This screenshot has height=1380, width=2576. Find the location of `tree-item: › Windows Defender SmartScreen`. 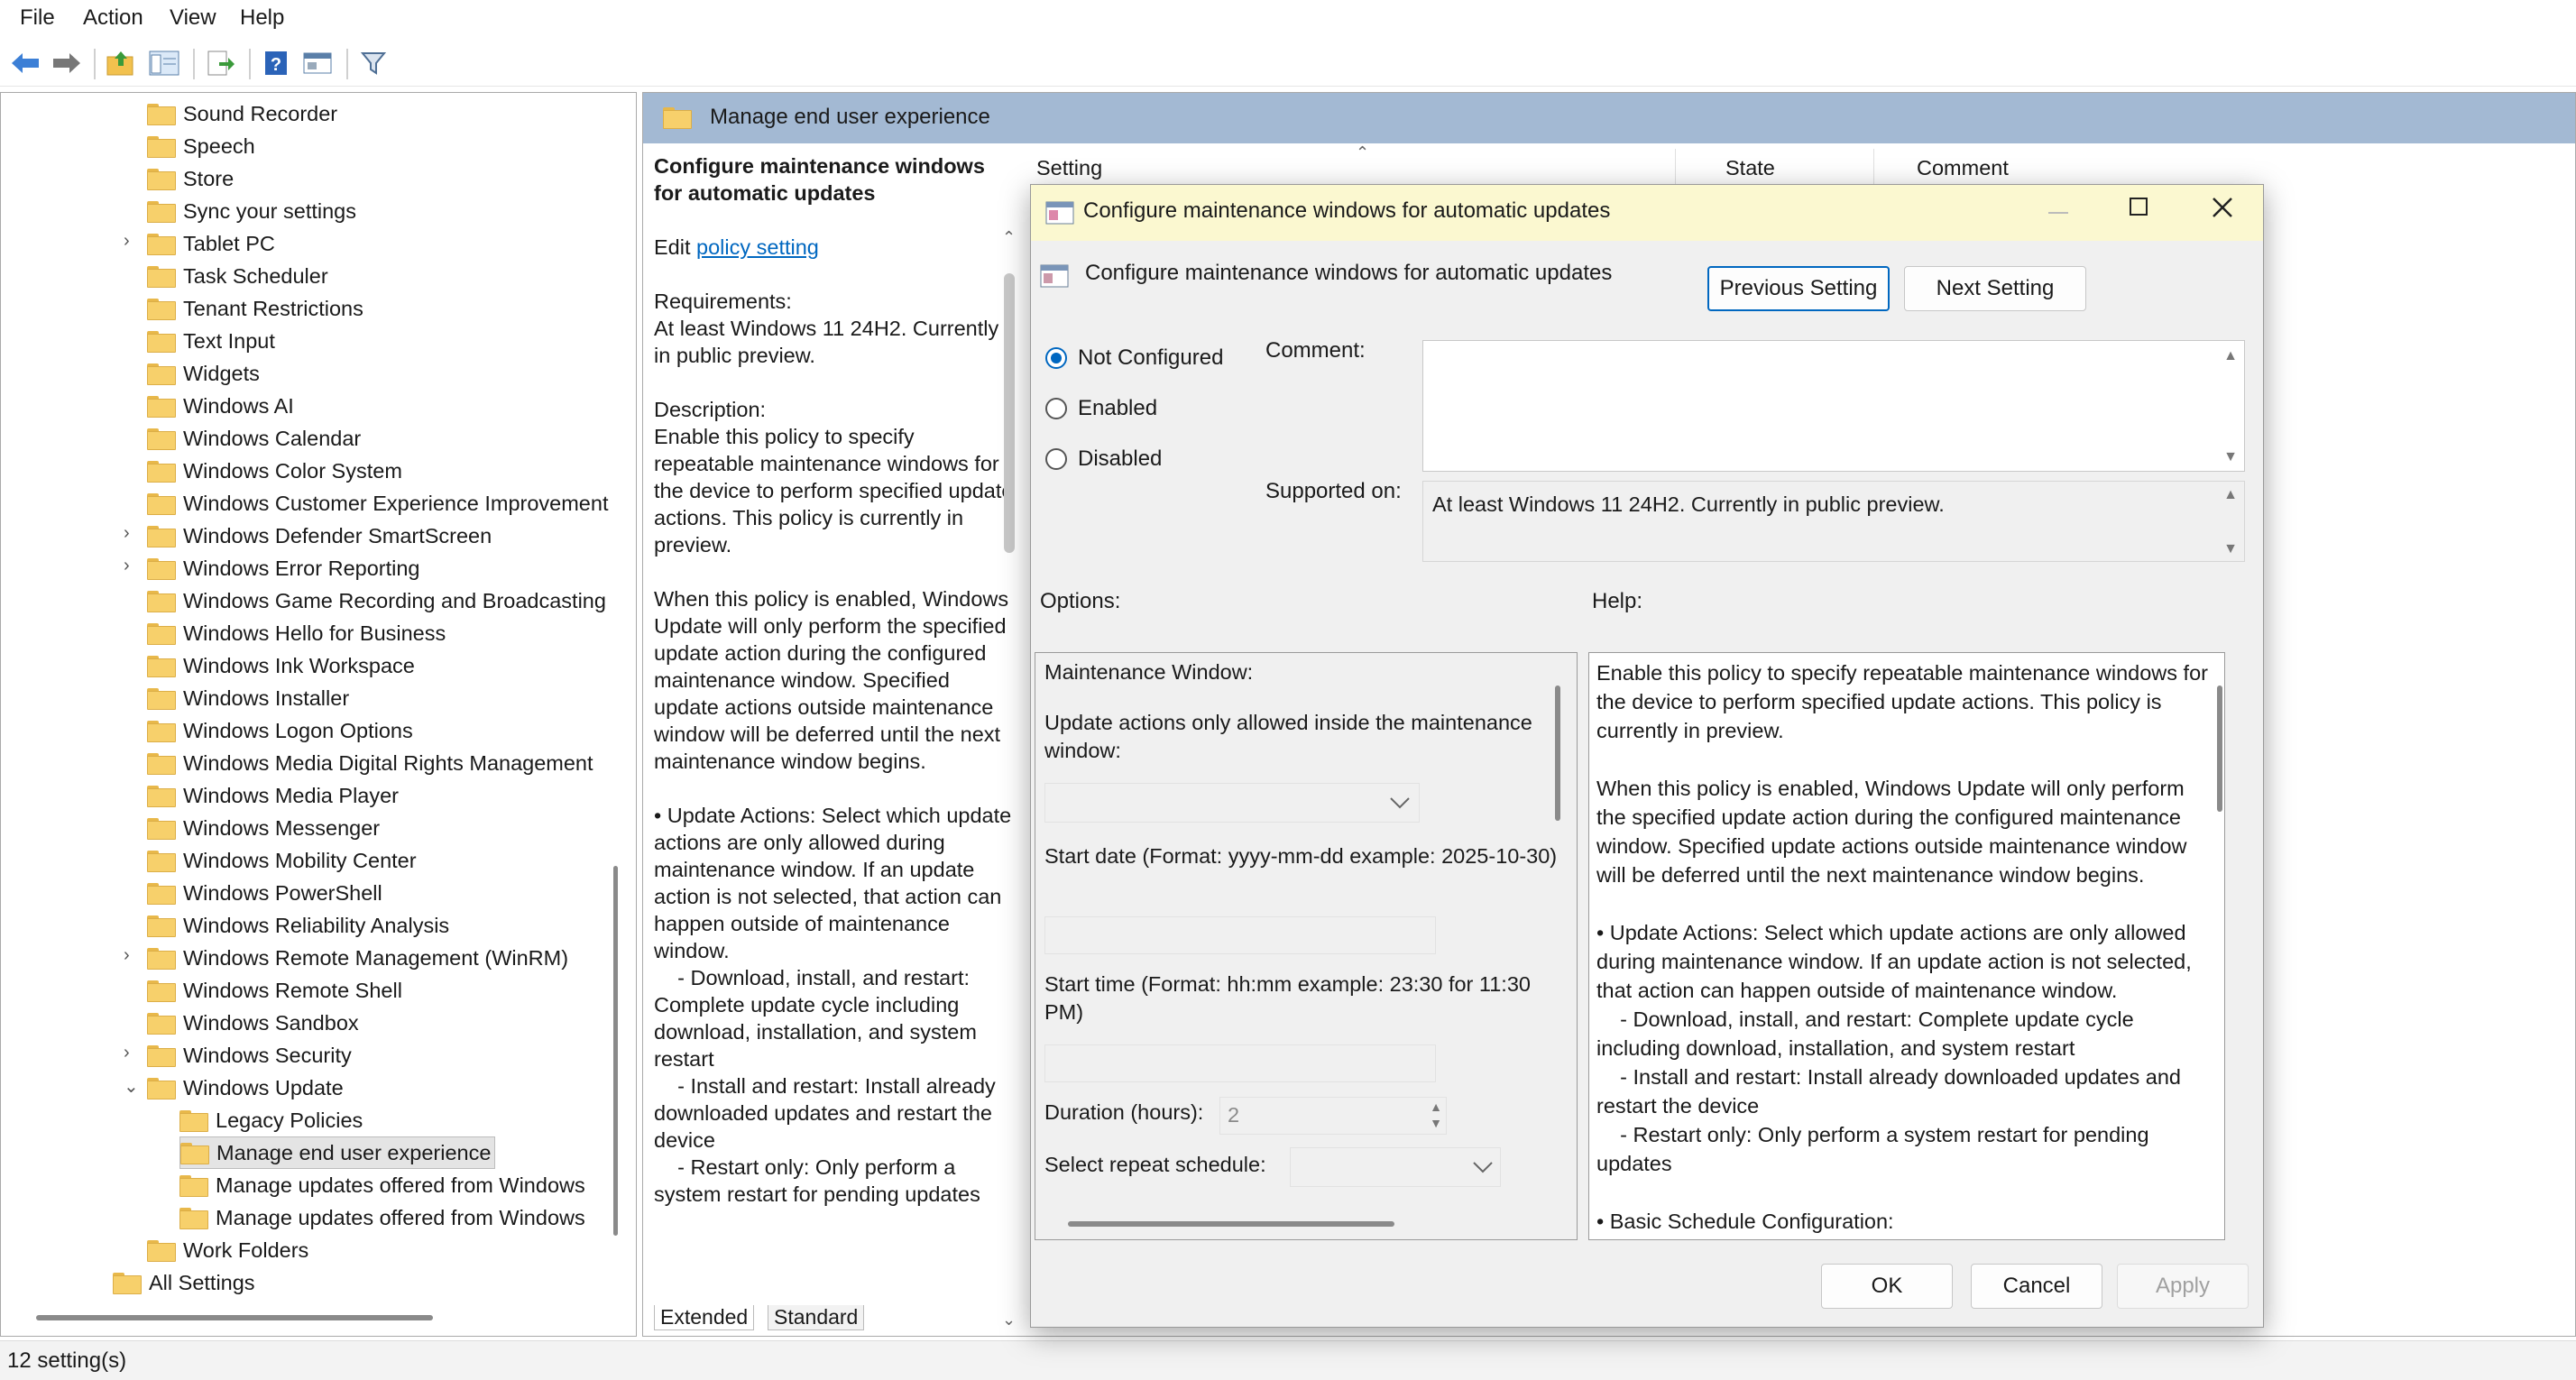

tree-item: › Windows Defender SmartScreen is located at coordinates (308, 536).